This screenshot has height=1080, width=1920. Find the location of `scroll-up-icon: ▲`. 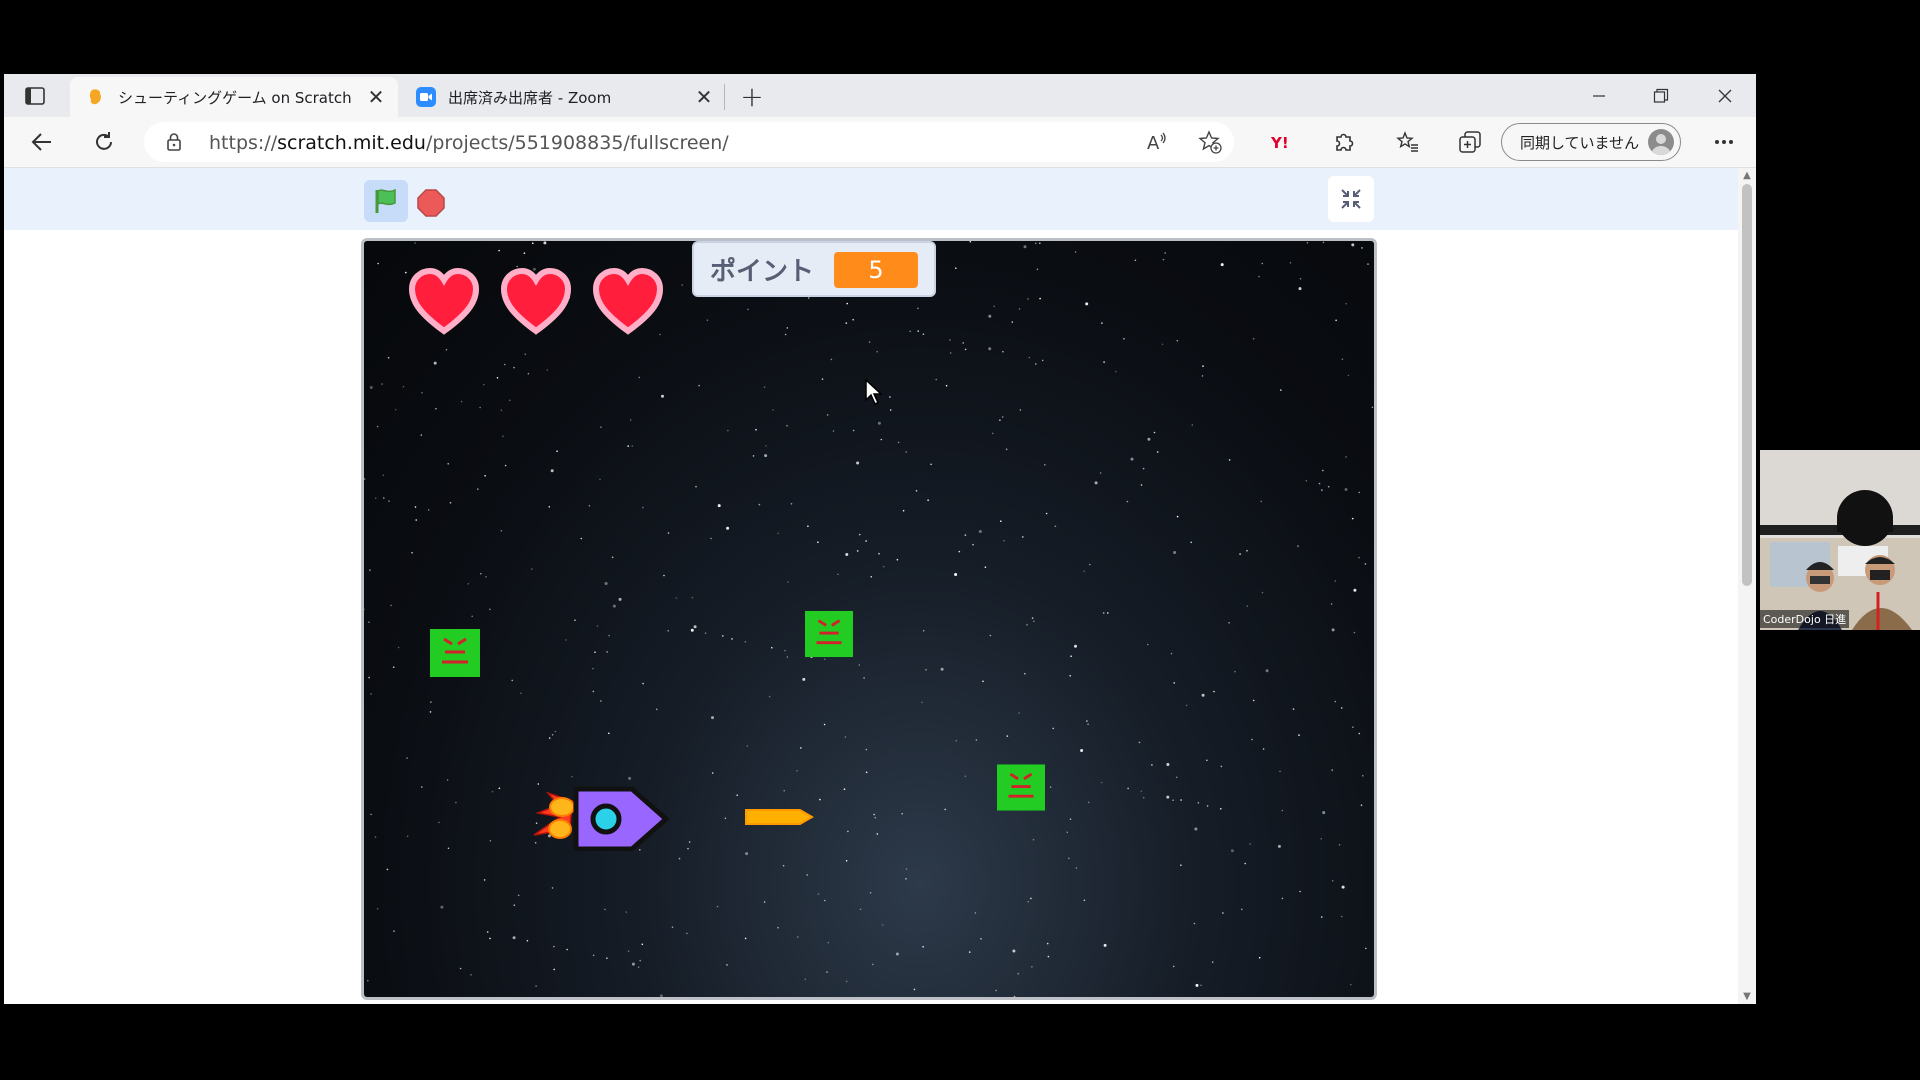

scroll-up-icon: ▲ is located at coordinates (1747, 175).